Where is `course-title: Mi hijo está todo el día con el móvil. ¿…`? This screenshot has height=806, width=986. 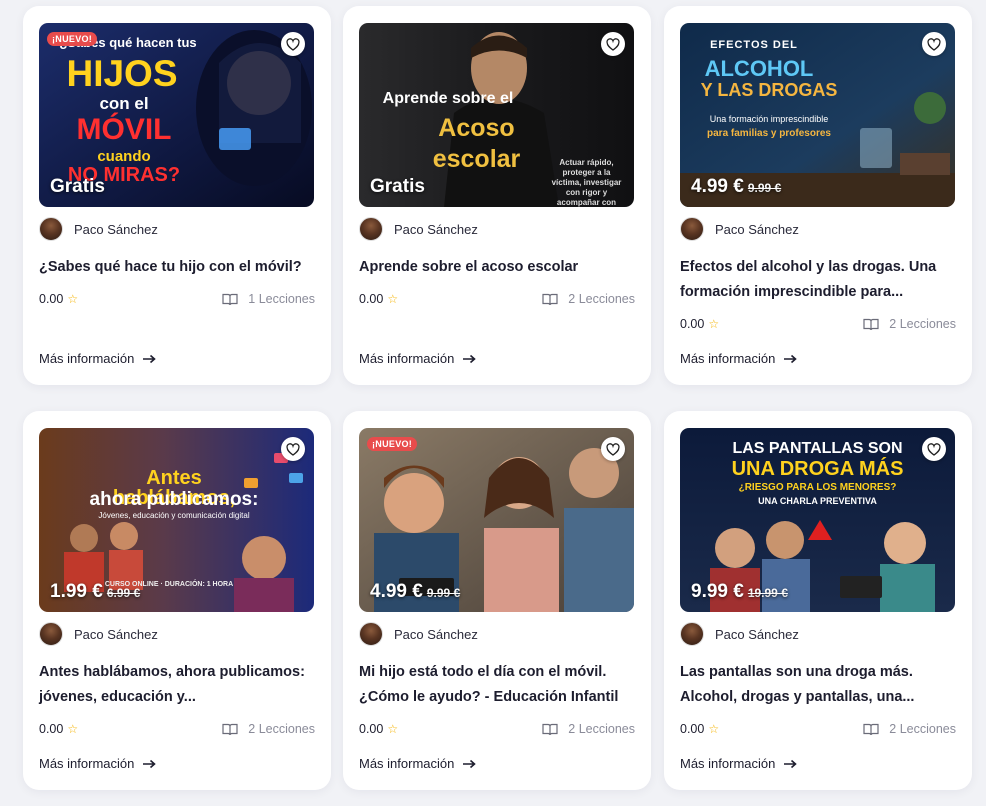
course-title: Mi hijo está todo el día con el móvil. ¿… is located at coordinates (498, 685).